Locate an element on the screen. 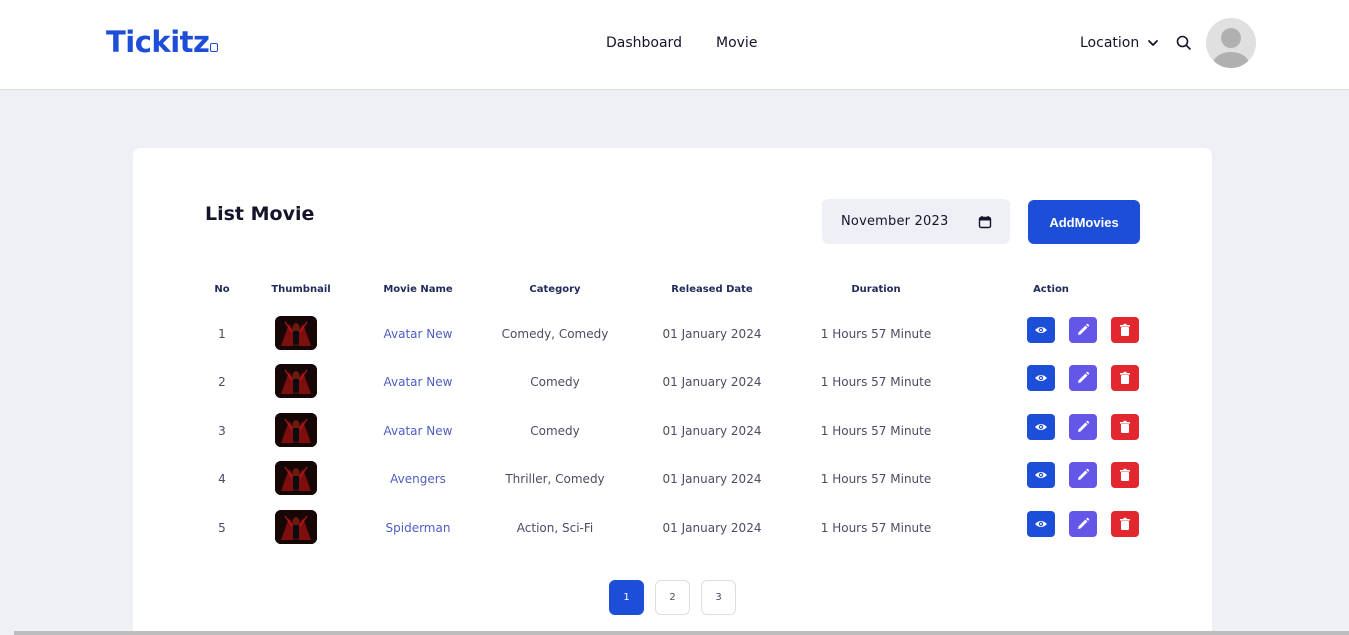  cell-no: 1 is located at coordinates (222, 334).